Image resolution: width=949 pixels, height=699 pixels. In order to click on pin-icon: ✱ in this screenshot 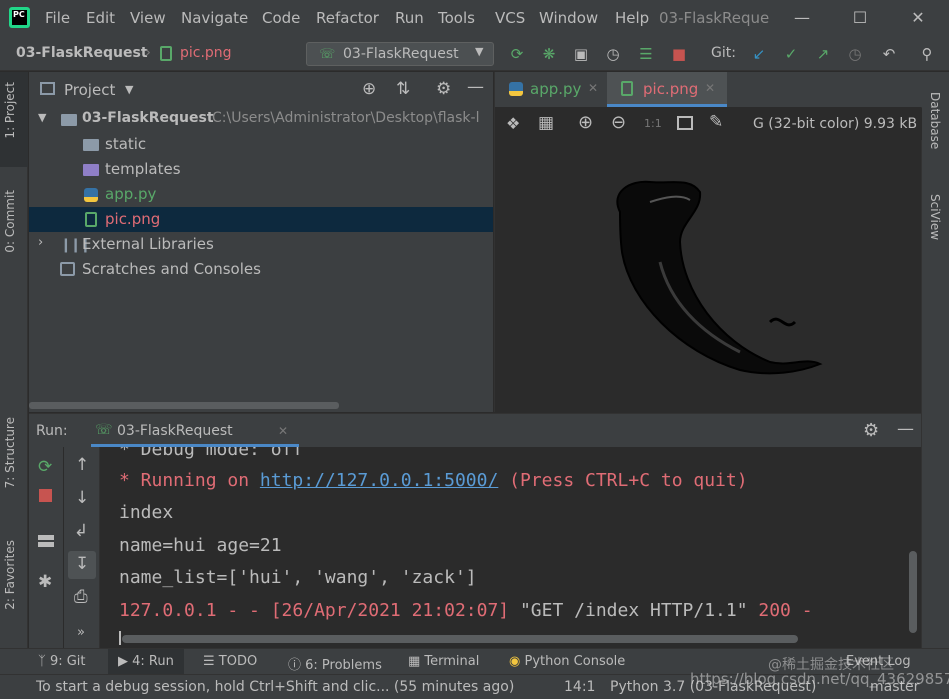, I will do `click(45, 582)`.